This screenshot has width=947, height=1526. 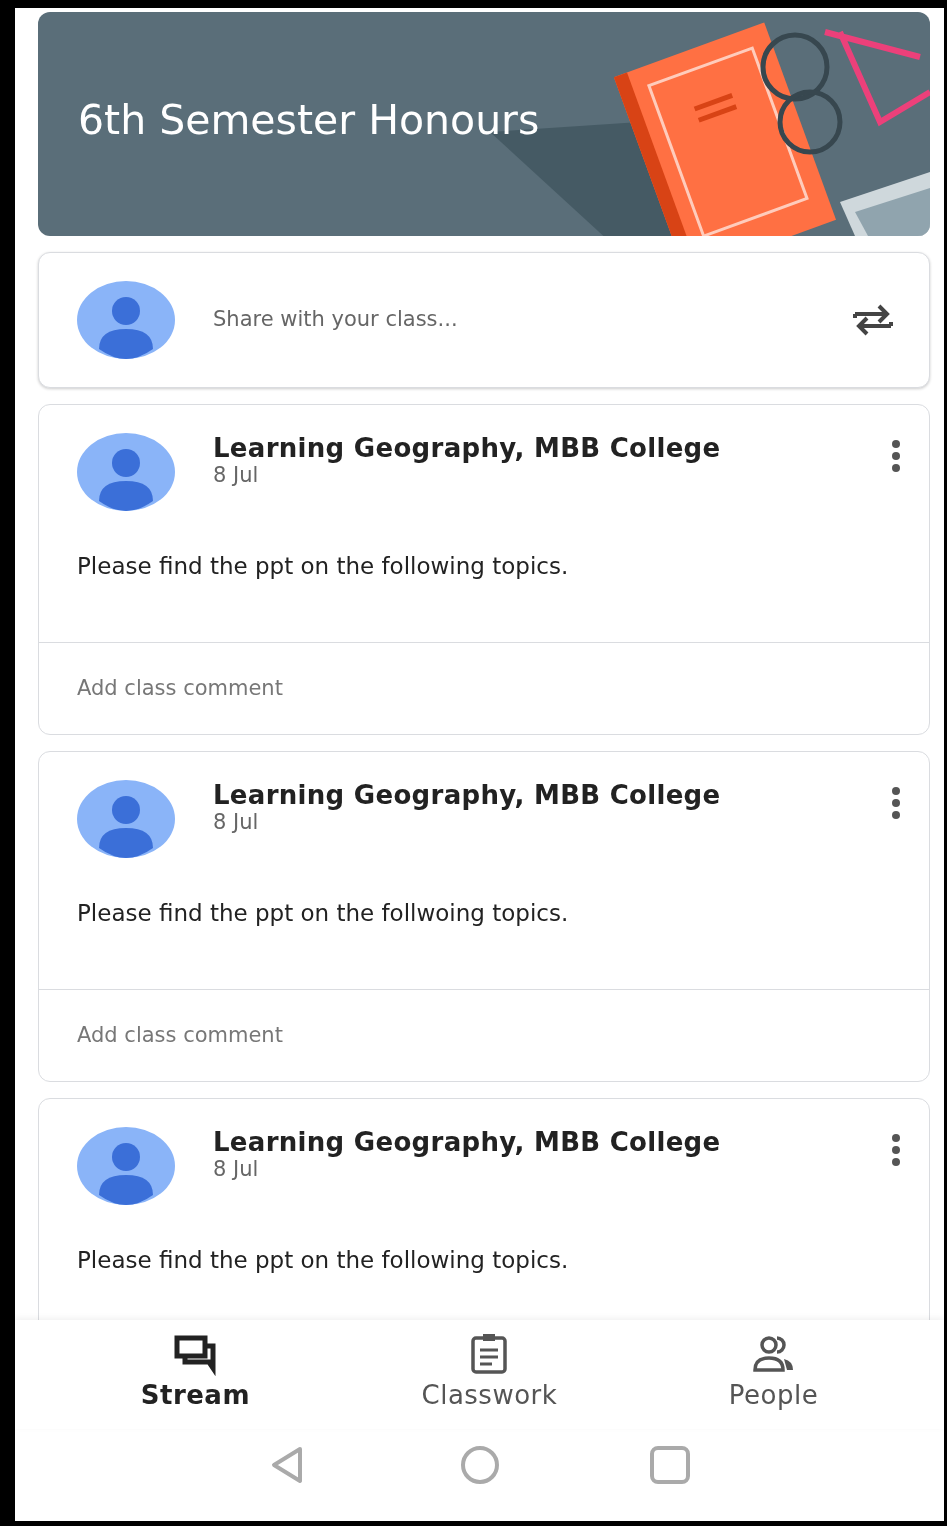 What do you see at coordinates (323, 913) in the screenshot?
I see `post-text: Please find the ppt on the follwoing topics.` at bounding box center [323, 913].